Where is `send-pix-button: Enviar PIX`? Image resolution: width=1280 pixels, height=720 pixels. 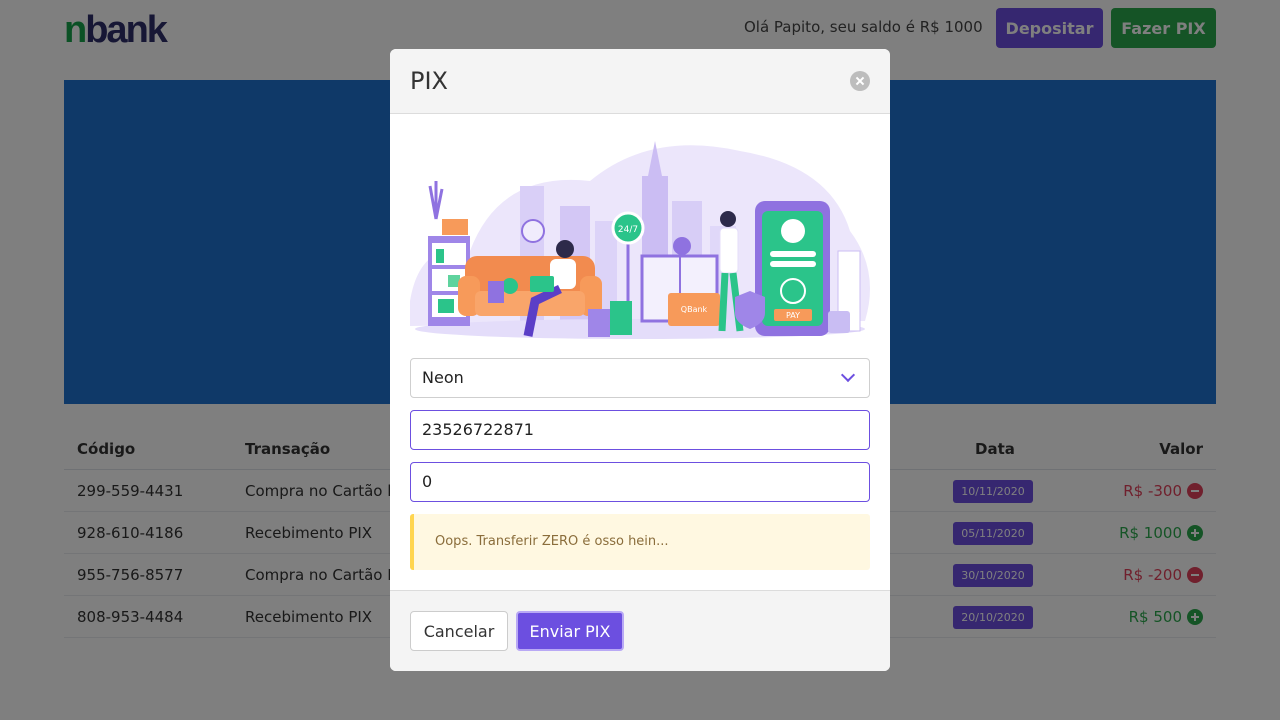
send-pix-button: Enviar PIX is located at coordinates (570, 631).